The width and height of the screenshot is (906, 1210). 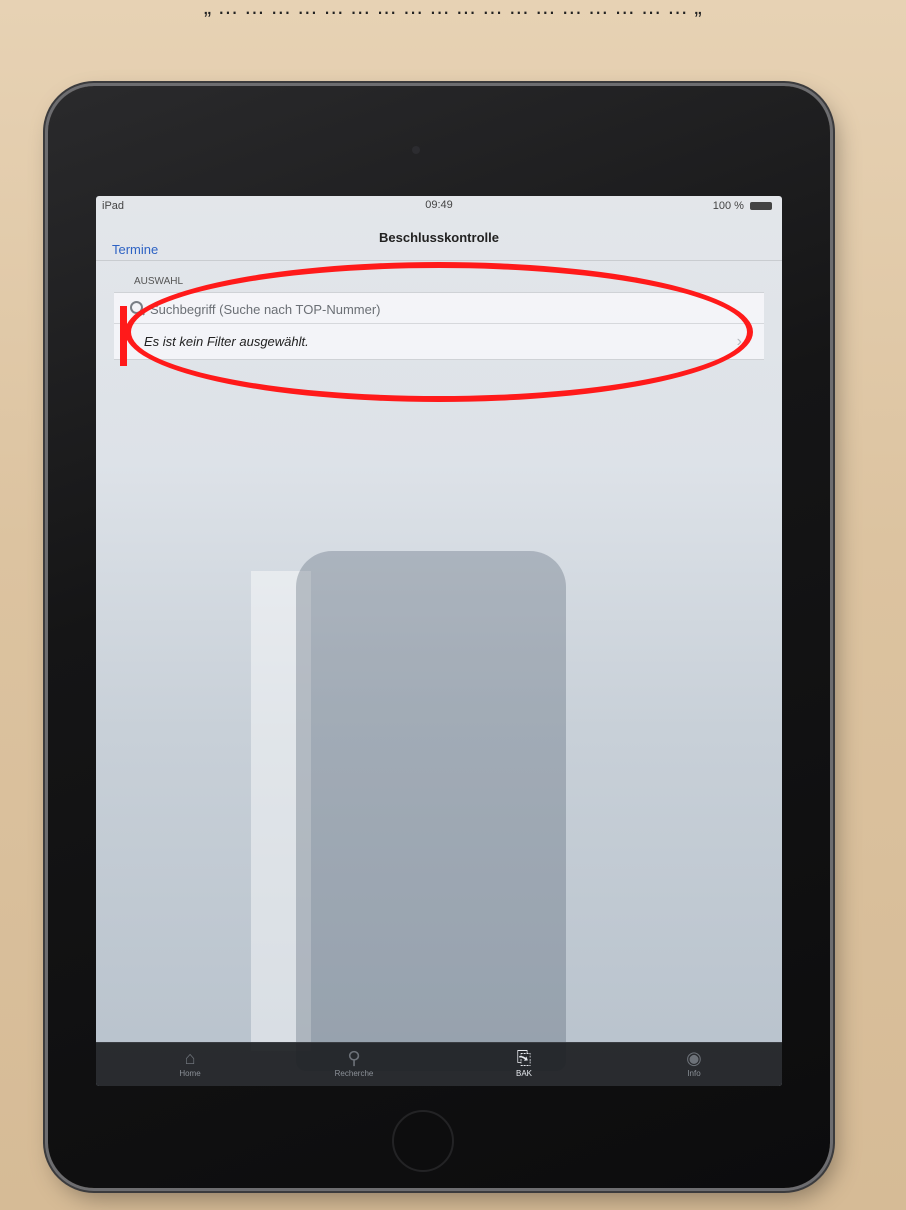 I want to click on status-time: 09:49, so click(x=439, y=205).